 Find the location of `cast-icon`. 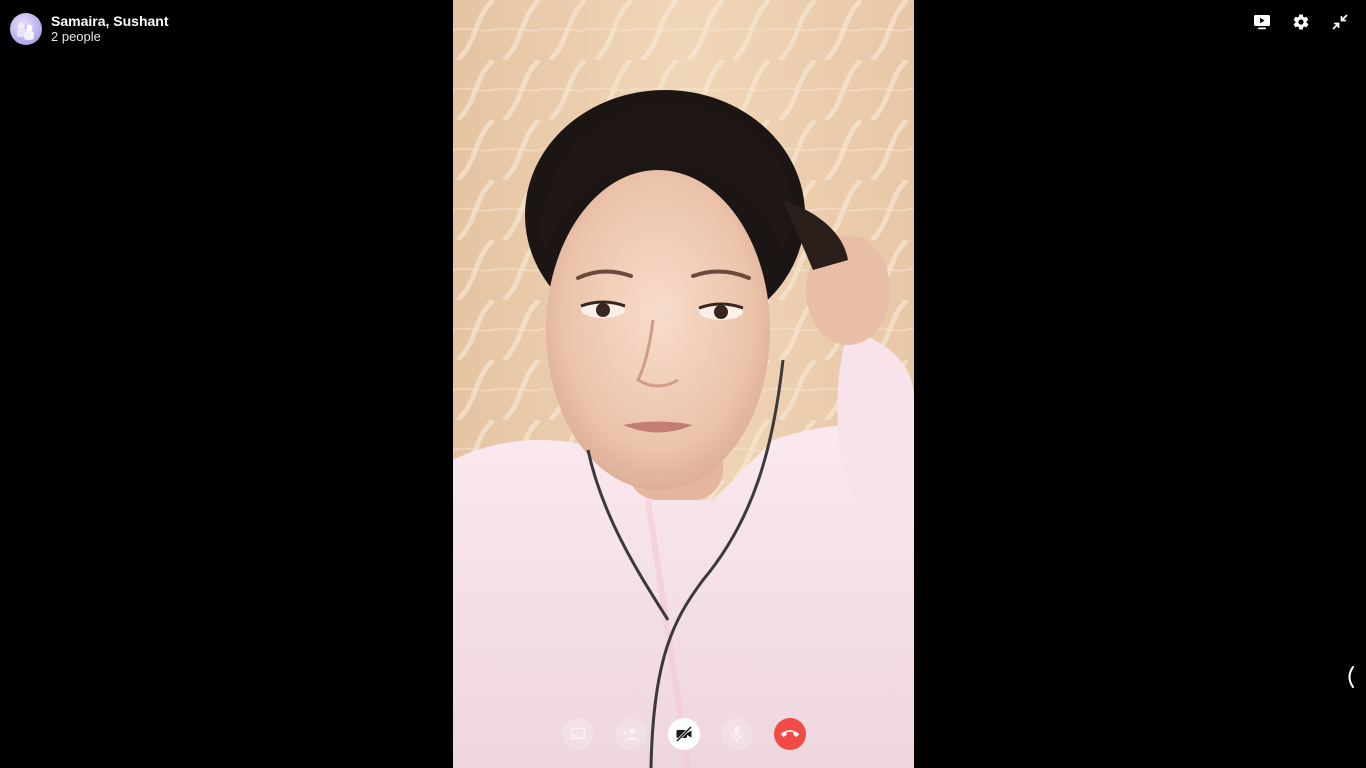

cast-icon is located at coordinates (577, 733).